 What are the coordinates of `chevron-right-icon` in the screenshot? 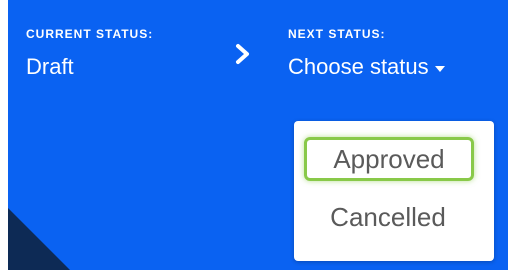 It's located at (242, 54).